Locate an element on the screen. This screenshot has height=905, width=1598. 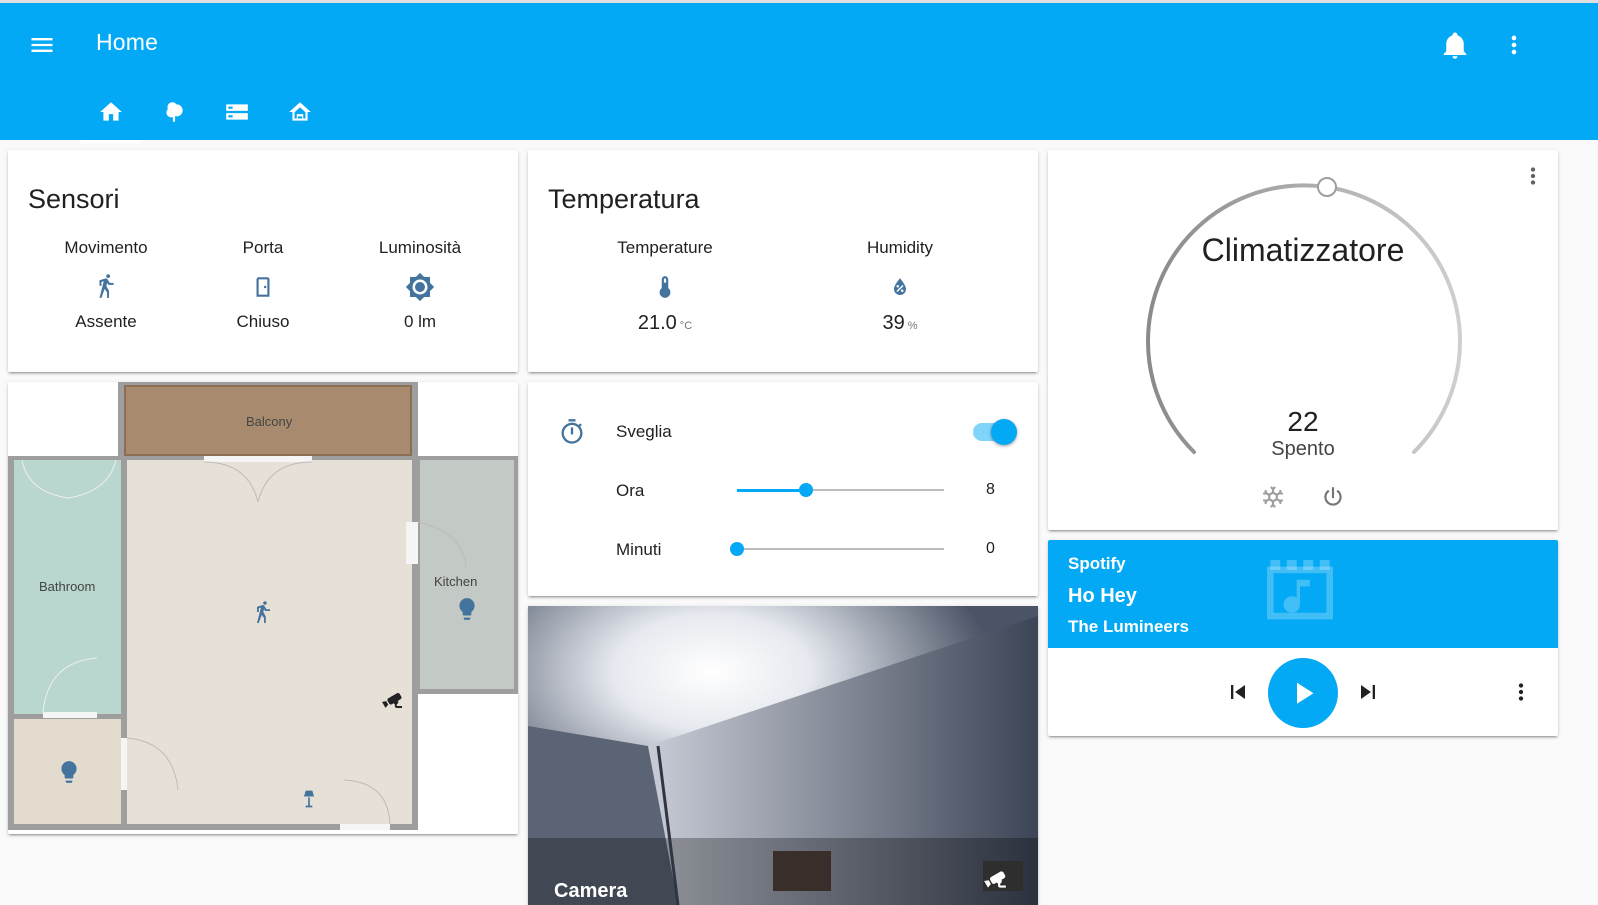
timer-icon is located at coordinates (572, 434).